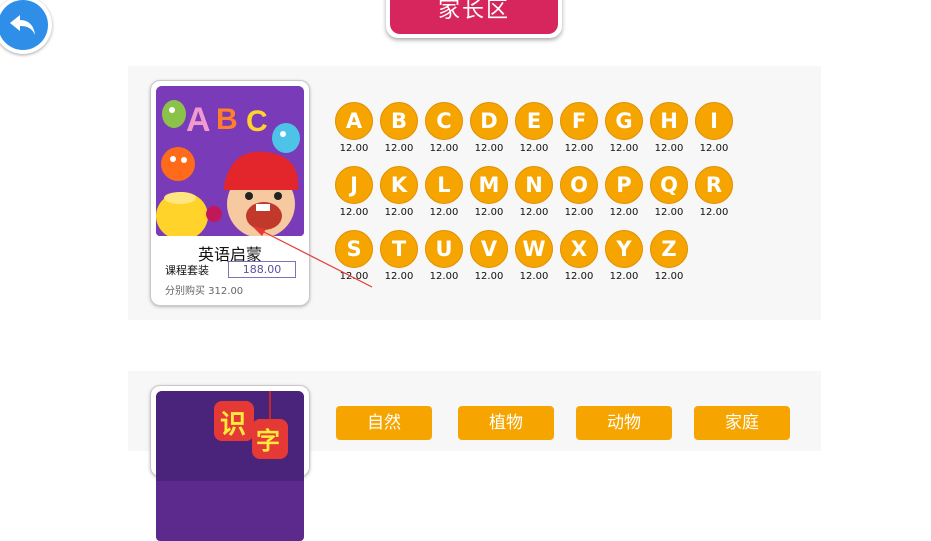 This screenshot has height=541, width=931. I want to click on bundle-price-button: 188.00, so click(262, 269).